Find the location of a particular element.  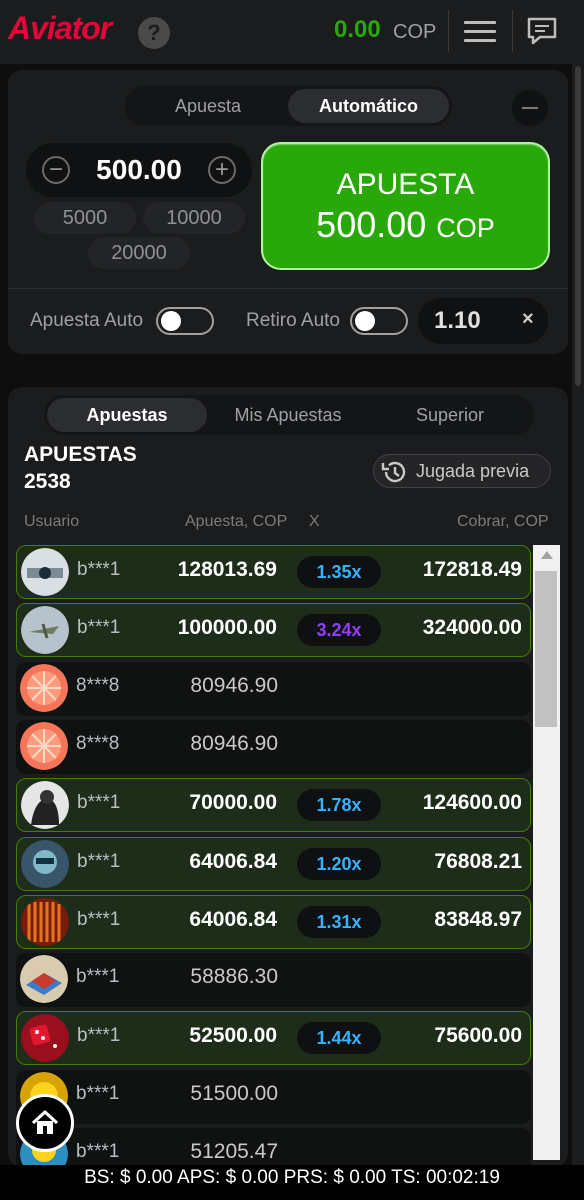

home-icon is located at coordinates (45, 1122).